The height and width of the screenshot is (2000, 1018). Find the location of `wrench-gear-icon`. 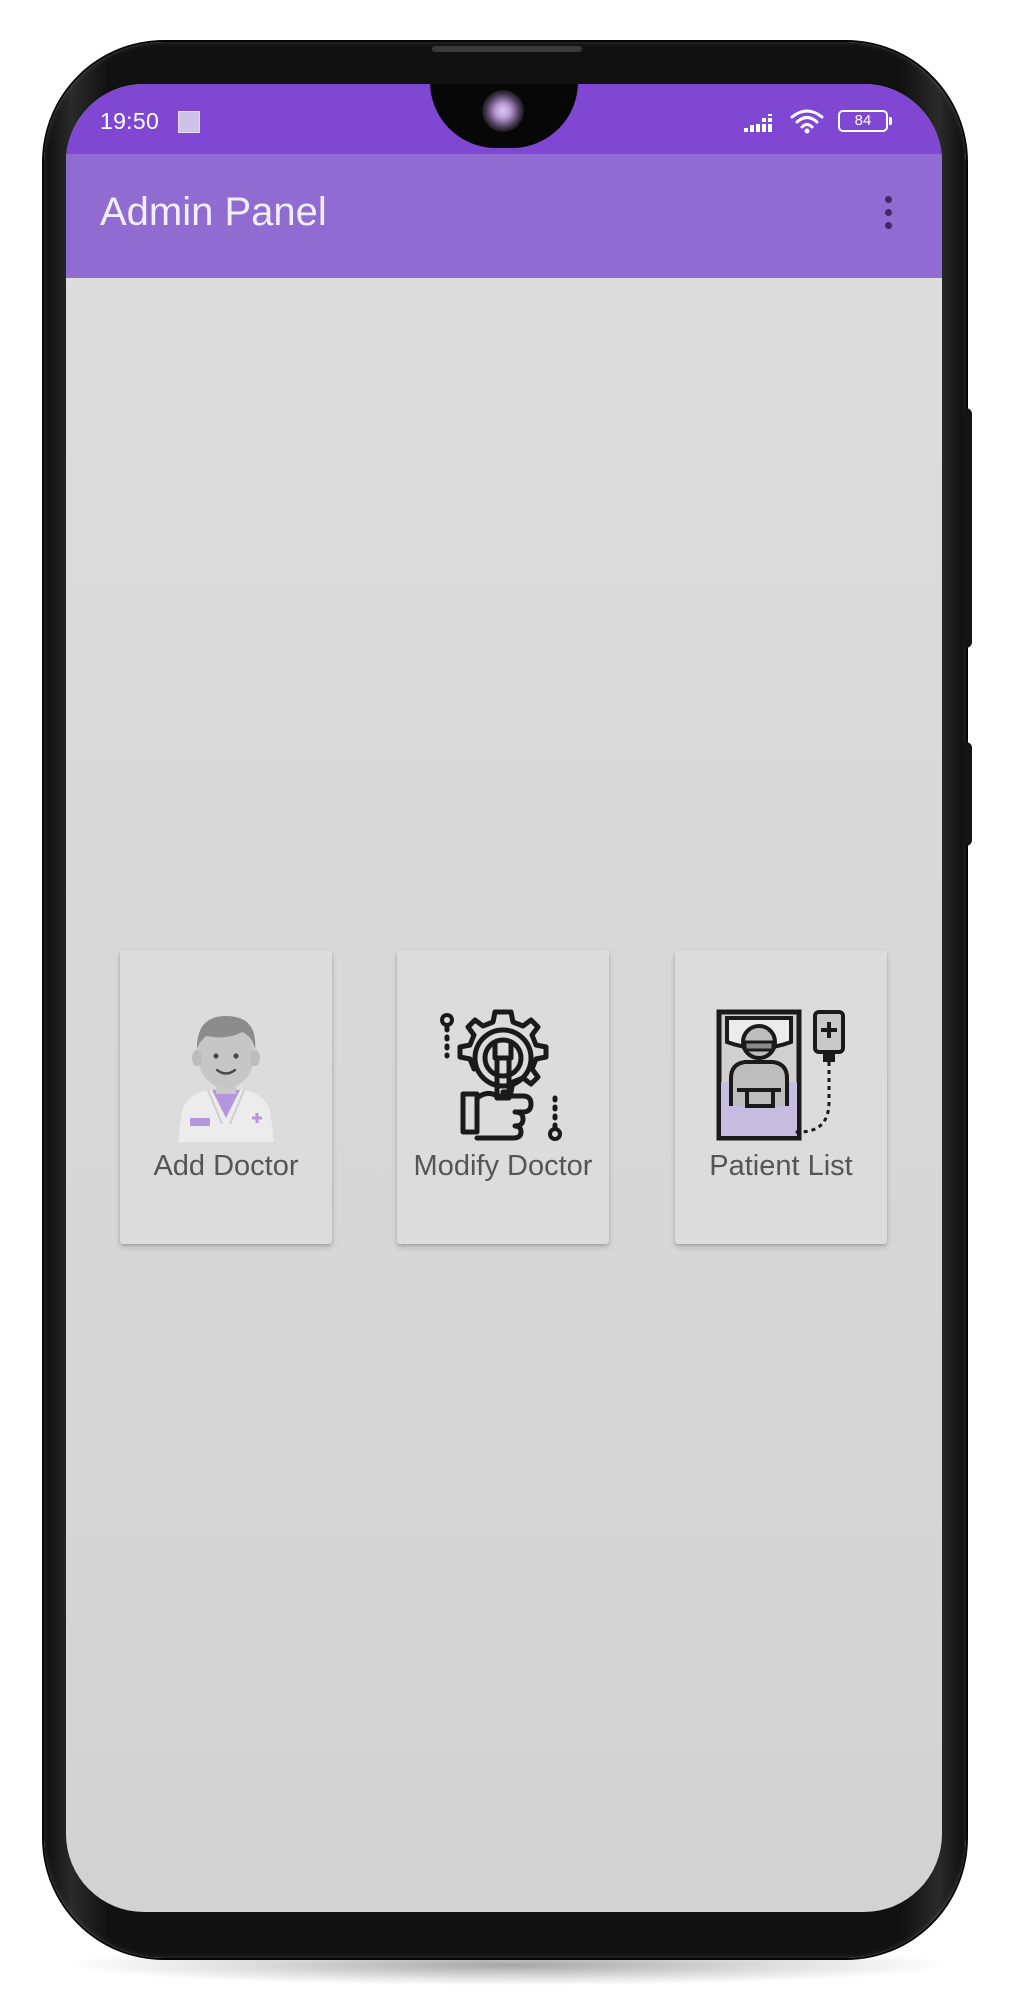

wrench-gear-icon is located at coordinates (501, 1075).